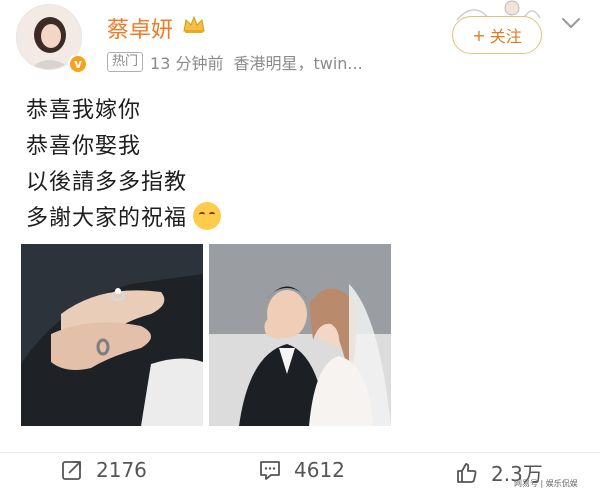  Describe the element at coordinates (140, 28) in the screenshot. I see `user-name: 蔡卓妍` at that location.